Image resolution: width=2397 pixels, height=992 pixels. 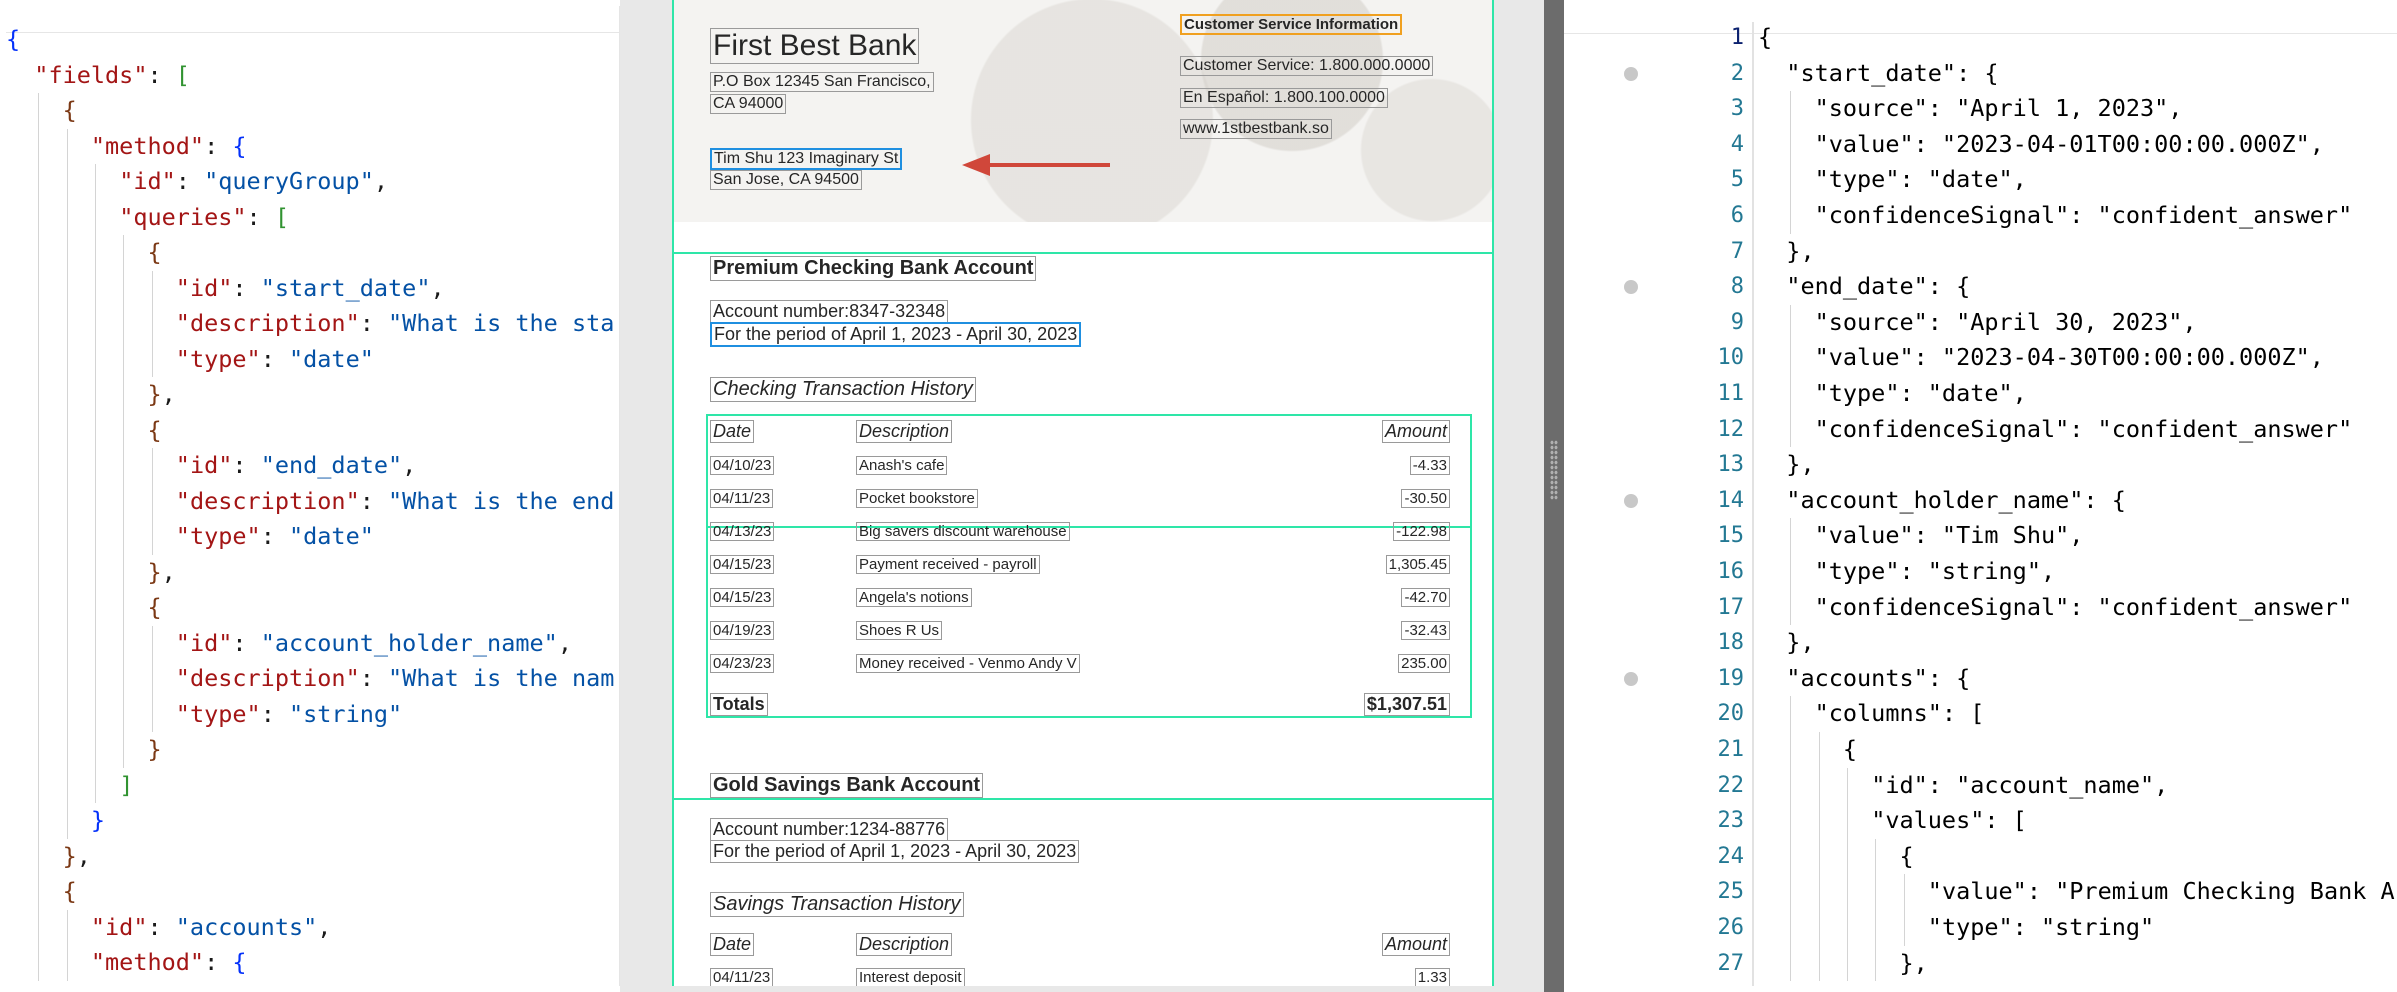 I want to click on code-line: "account_holder_name": {, so click(x=1939, y=501).